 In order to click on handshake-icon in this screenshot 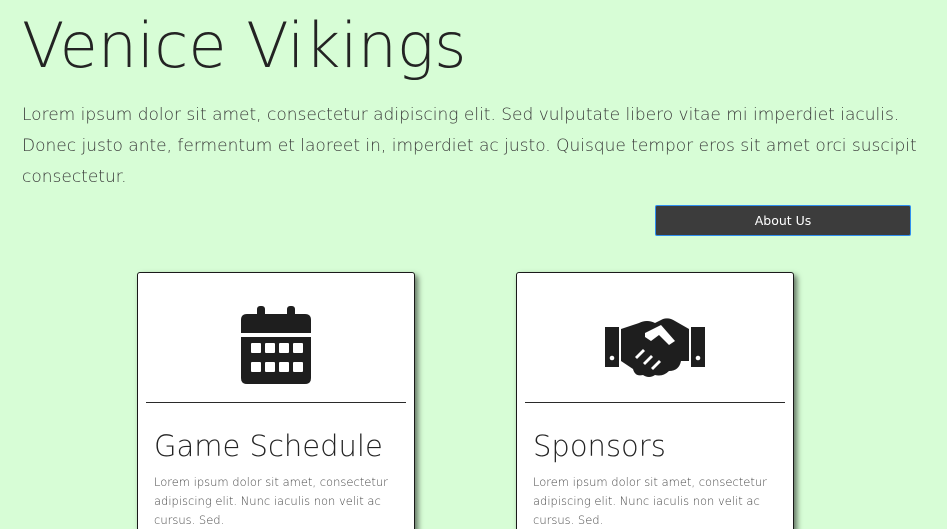, I will do `click(655, 346)`.